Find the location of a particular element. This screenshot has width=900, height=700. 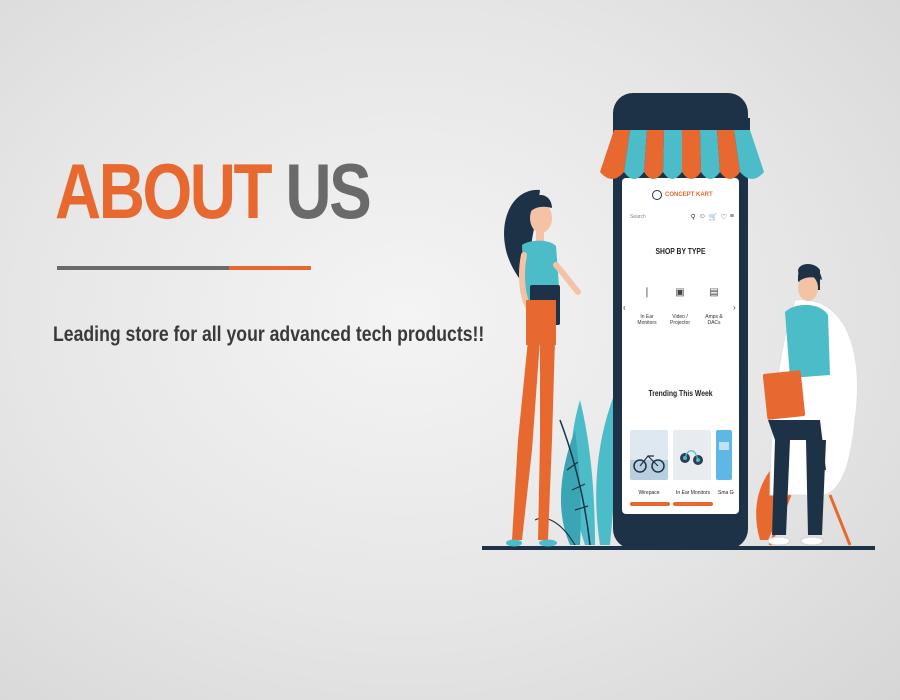

shop-awning is located at coordinates (682, 148).